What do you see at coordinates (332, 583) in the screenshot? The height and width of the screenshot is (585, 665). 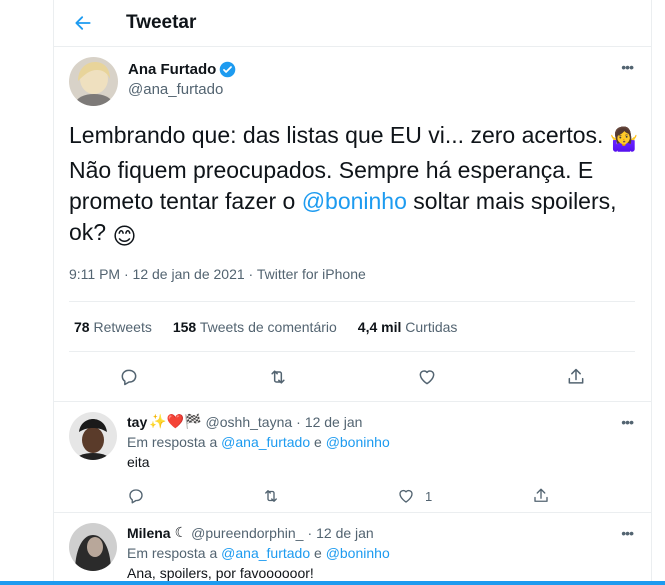 I see `bottom-accent-bar` at bounding box center [332, 583].